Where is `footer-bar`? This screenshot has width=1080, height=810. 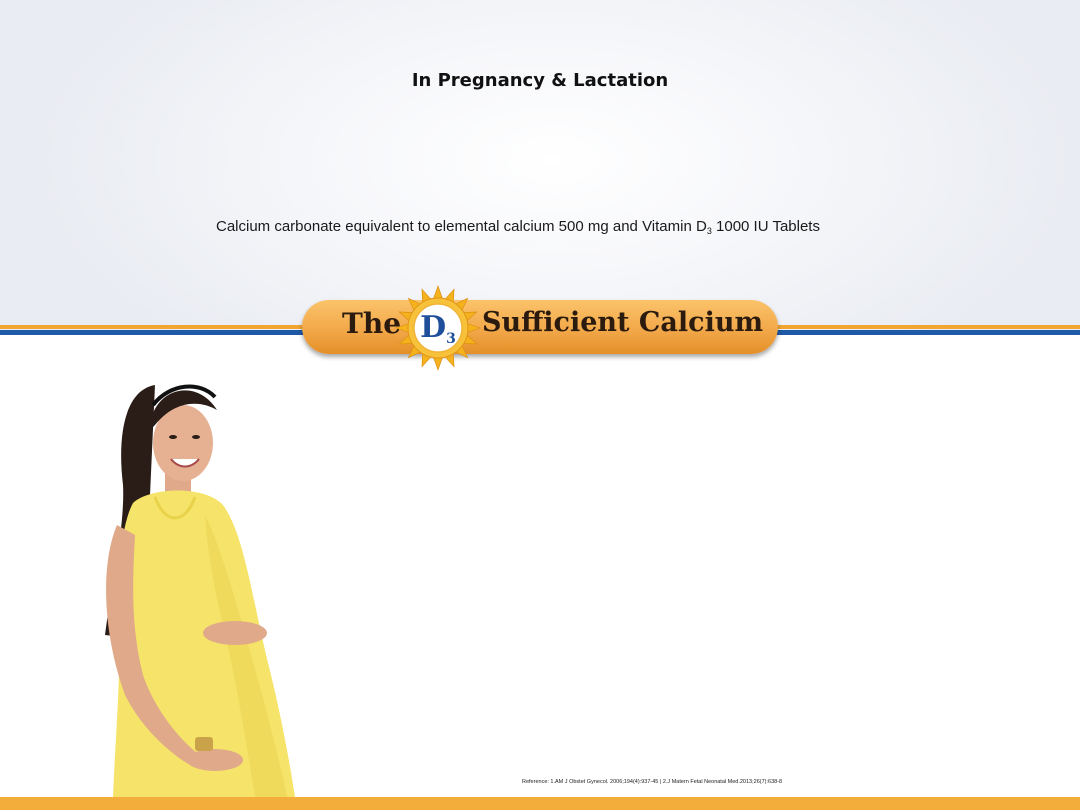 footer-bar is located at coordinates (540, 803).